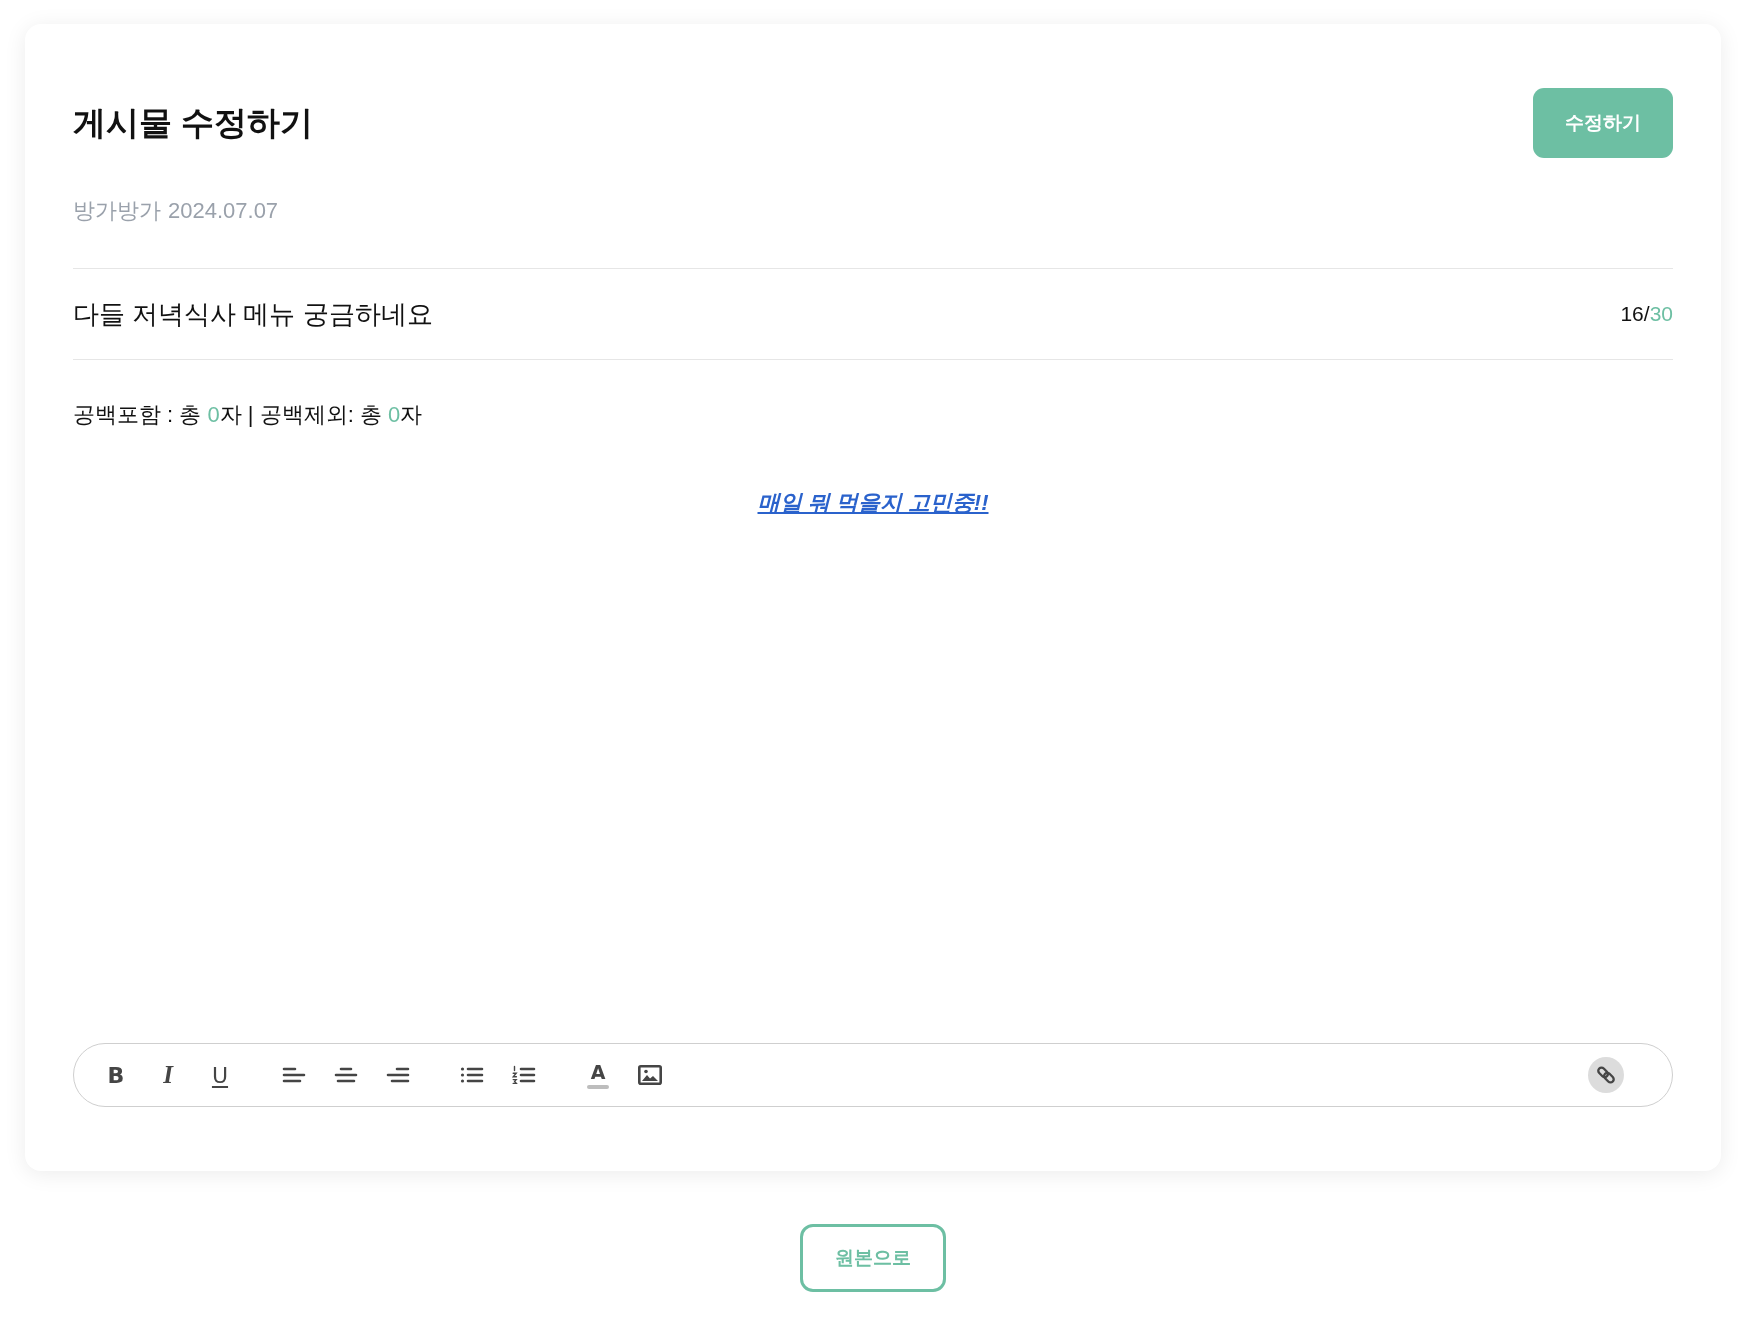 This screenshot has height=1324, width=1738. Describe the element at coordinates (398, 1075) in the screenshot. I see `align-right-icon` at that location.